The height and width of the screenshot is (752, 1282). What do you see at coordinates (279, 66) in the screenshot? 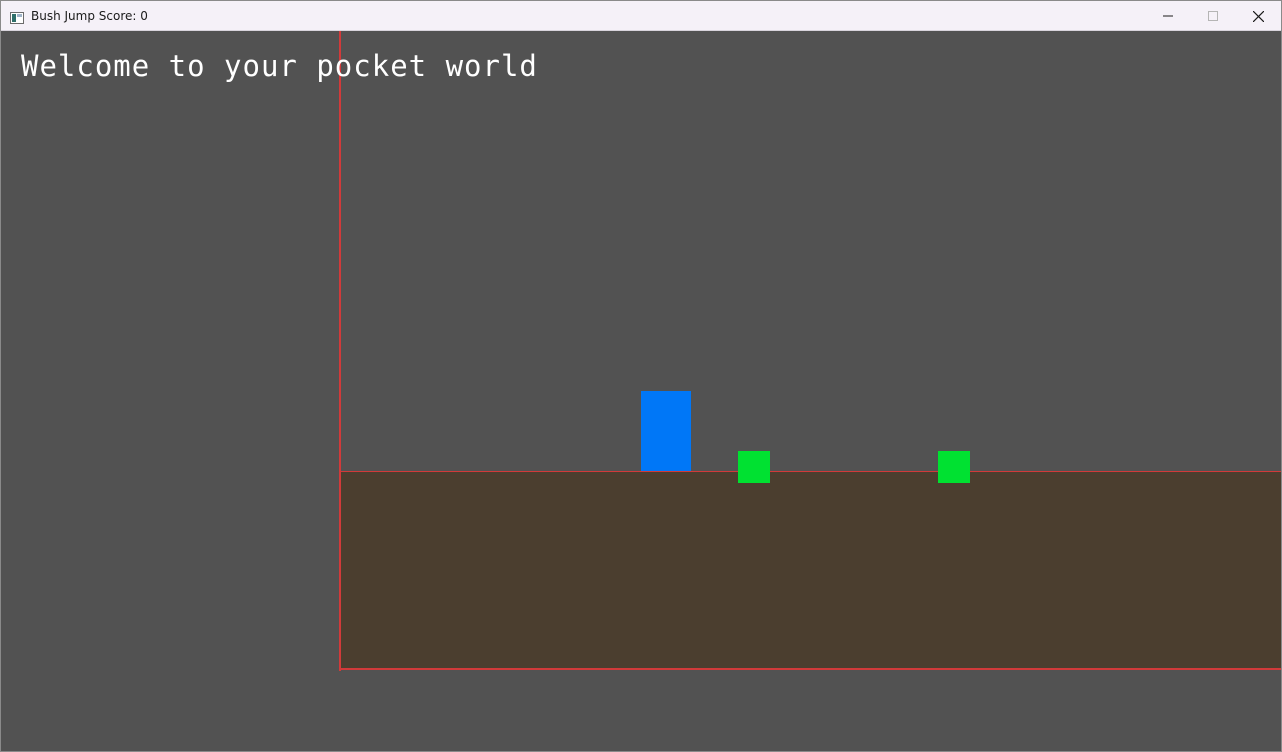
I see `welcome-message: Welcome to your pocket world` at bounding box center [279, 66].